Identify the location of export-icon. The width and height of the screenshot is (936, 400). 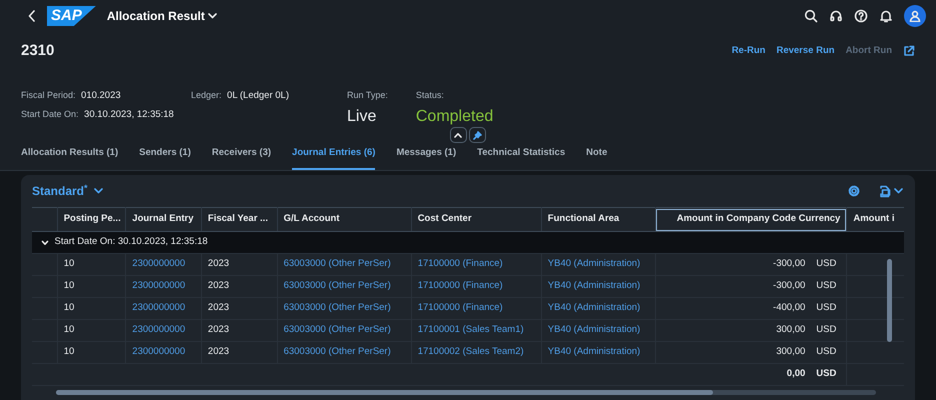
(885, 191).